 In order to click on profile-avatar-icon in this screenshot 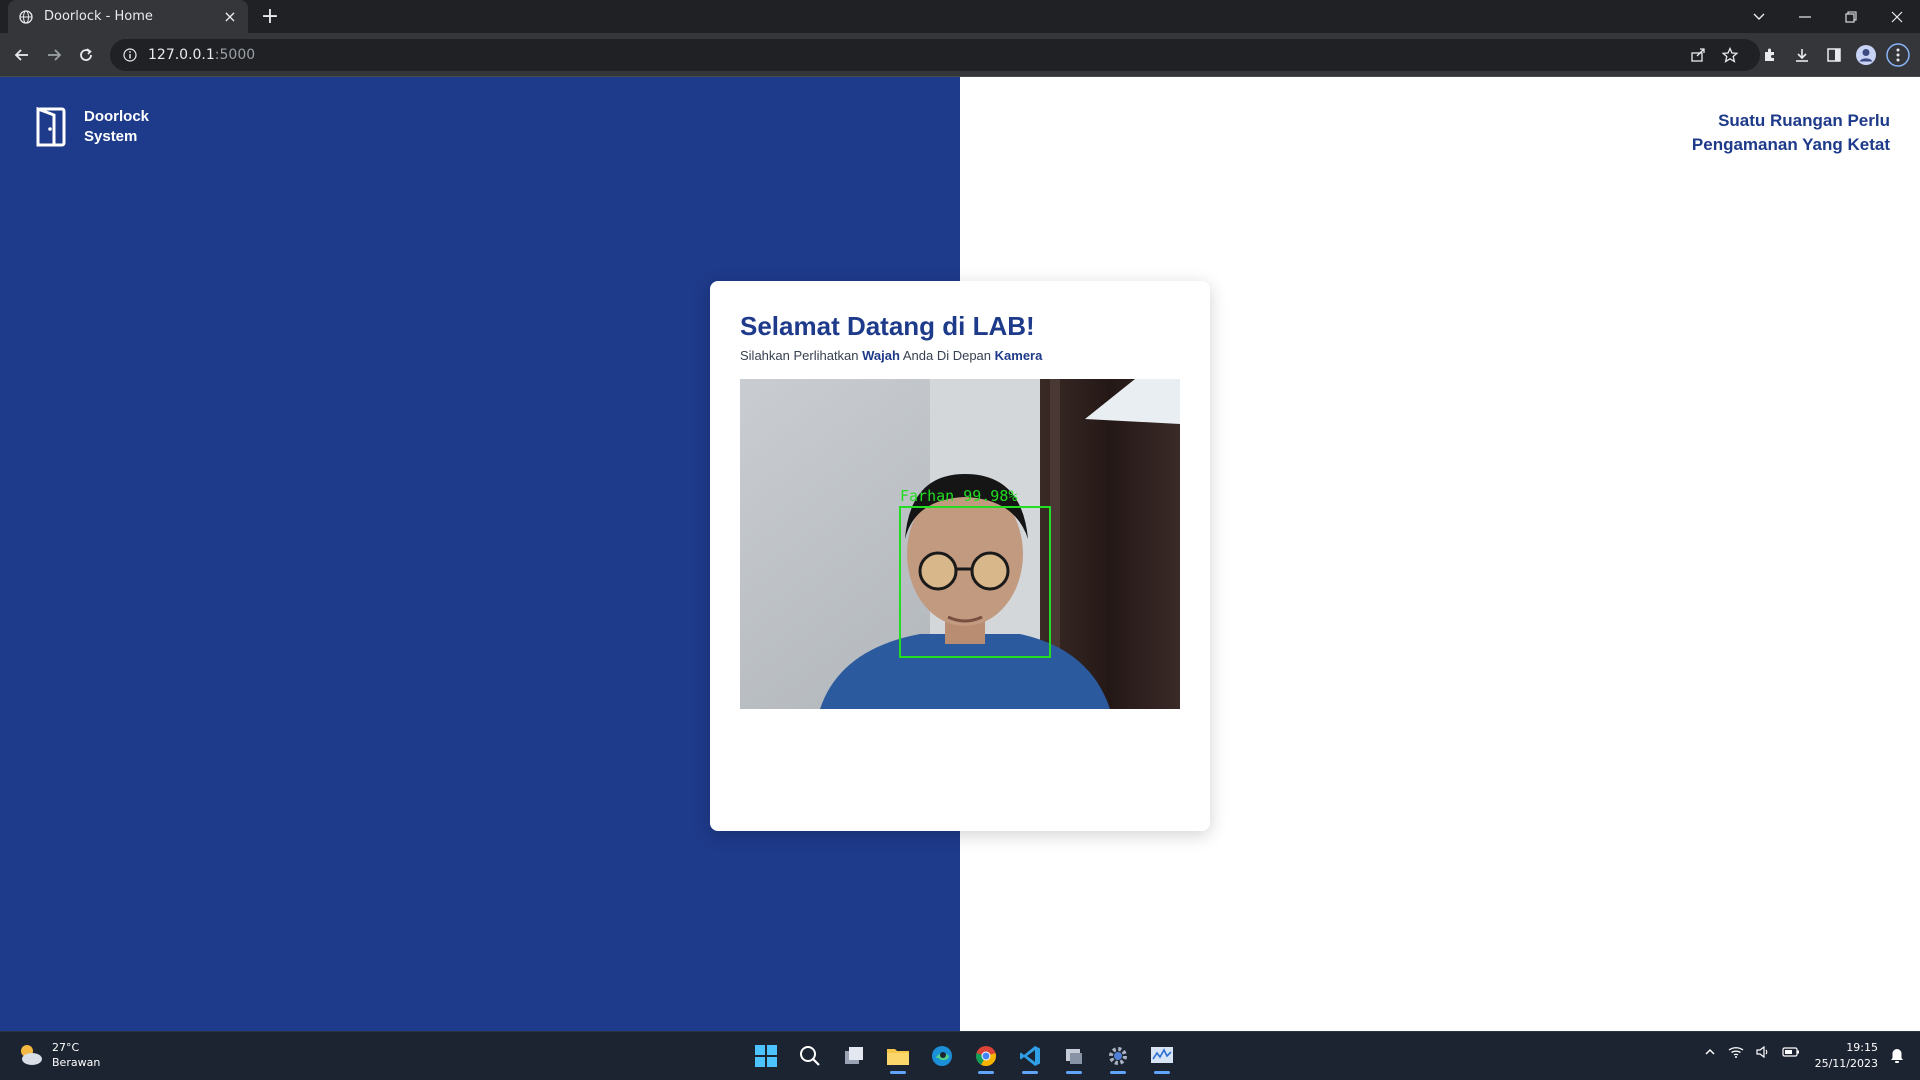, I will do `click(1866, 55)`.